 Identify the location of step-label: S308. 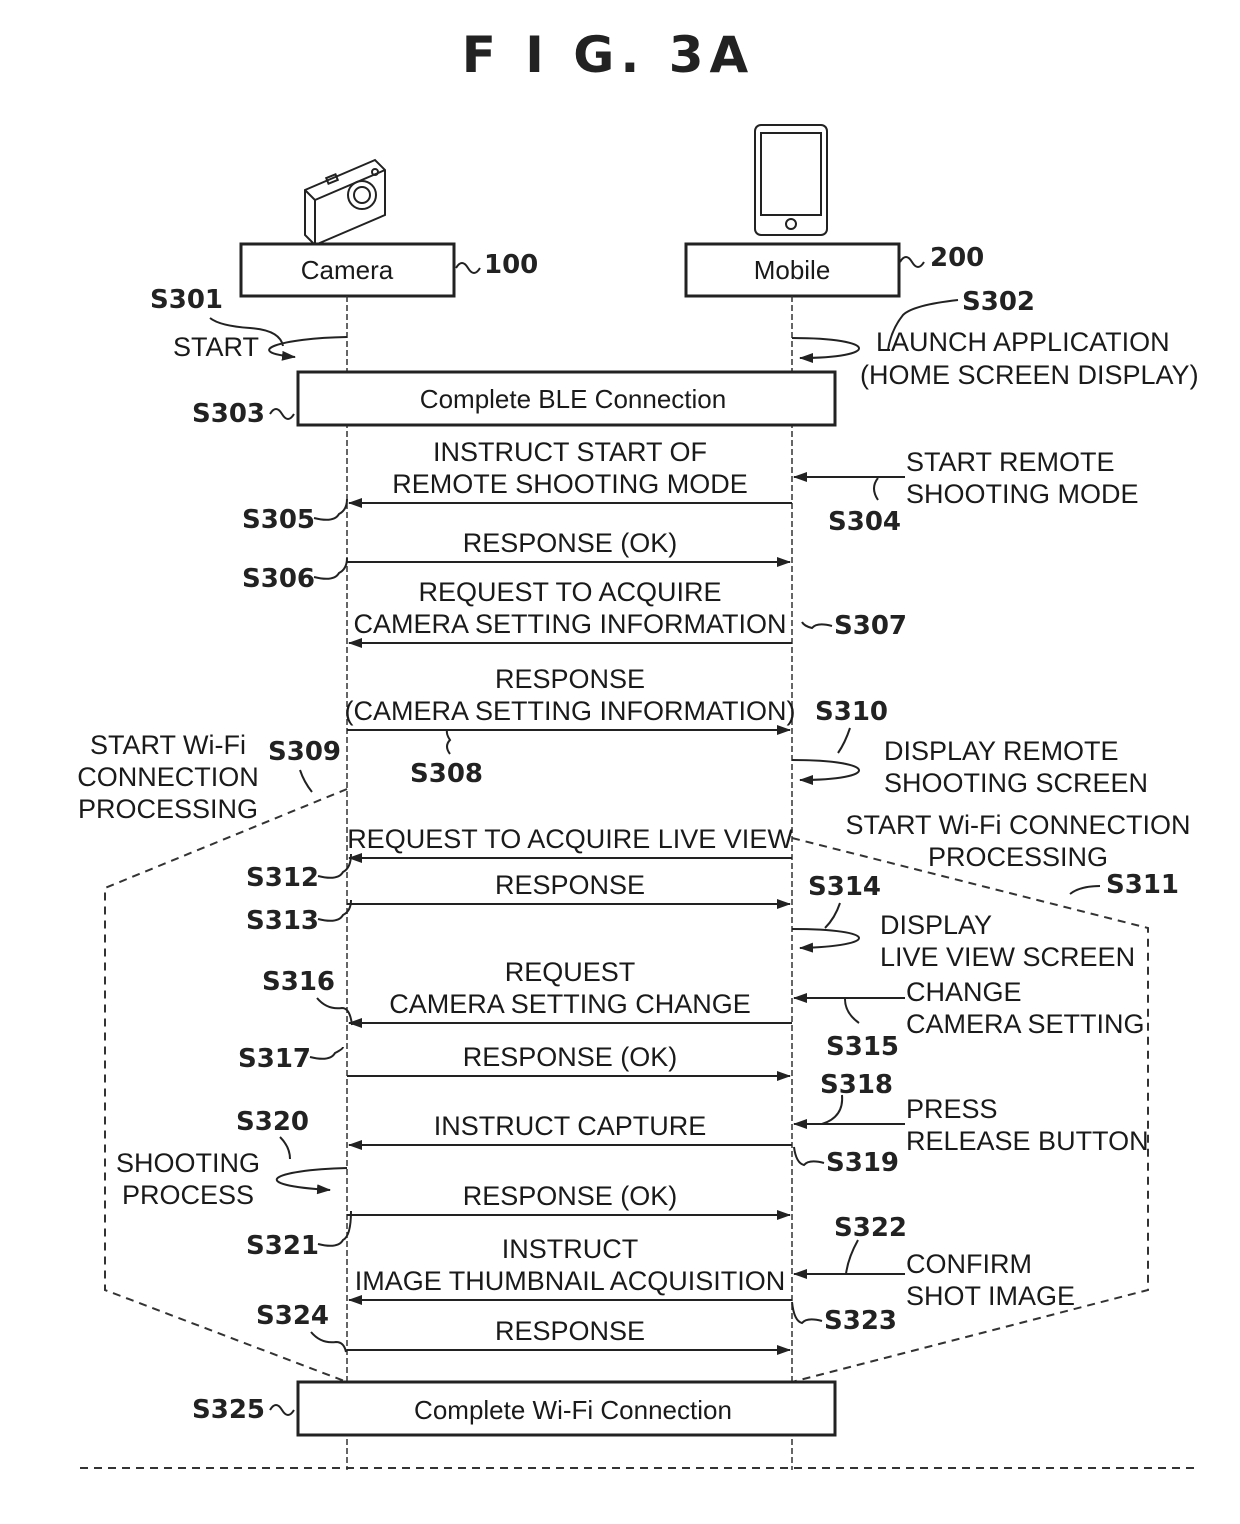
(446, 774).